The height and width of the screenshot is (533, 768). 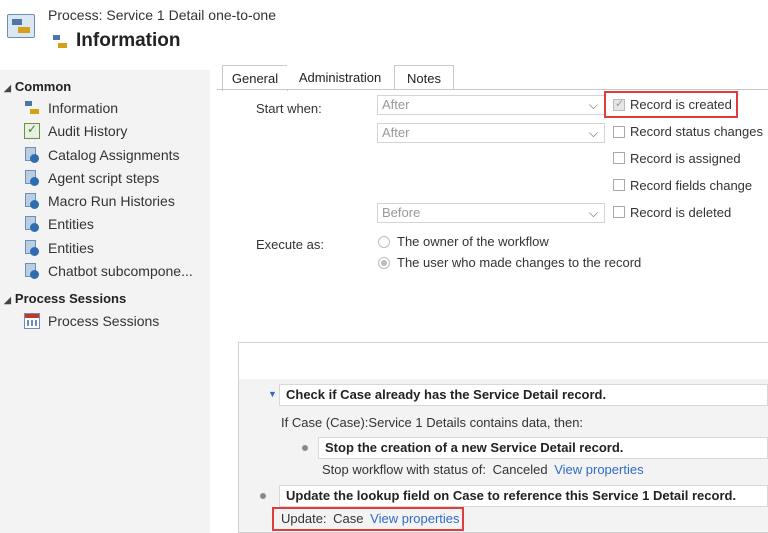 I want to click on record-fields-label: Record fields change, so click(x=691, y=185).